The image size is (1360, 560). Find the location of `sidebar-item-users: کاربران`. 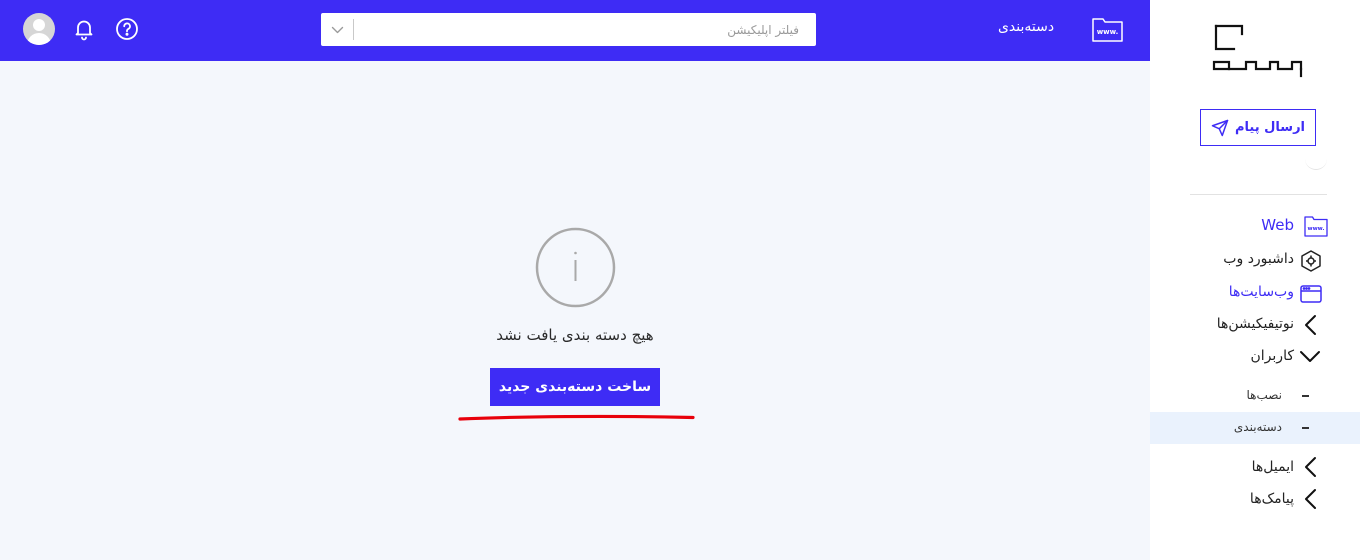

sidebar-item-users: کاربران is located at coordinates (1272, 356).